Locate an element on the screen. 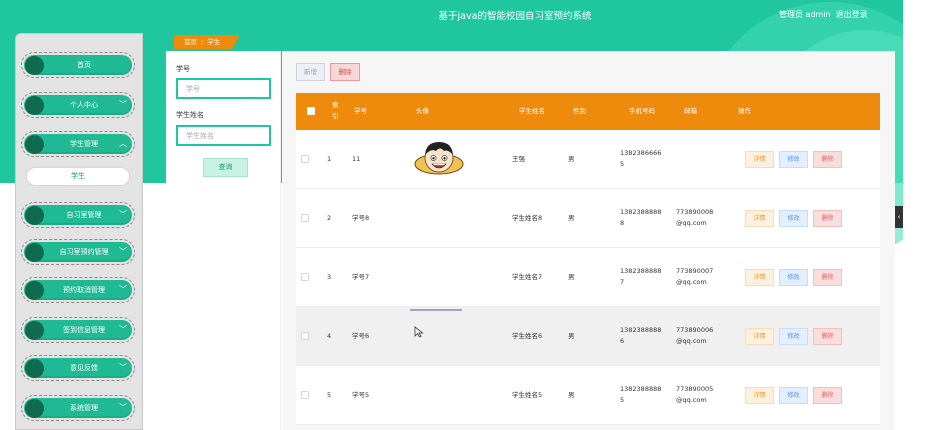 This screenshot has width=950, height=430. cell-student-no: 学号6 is located at coordinates (361, 336).